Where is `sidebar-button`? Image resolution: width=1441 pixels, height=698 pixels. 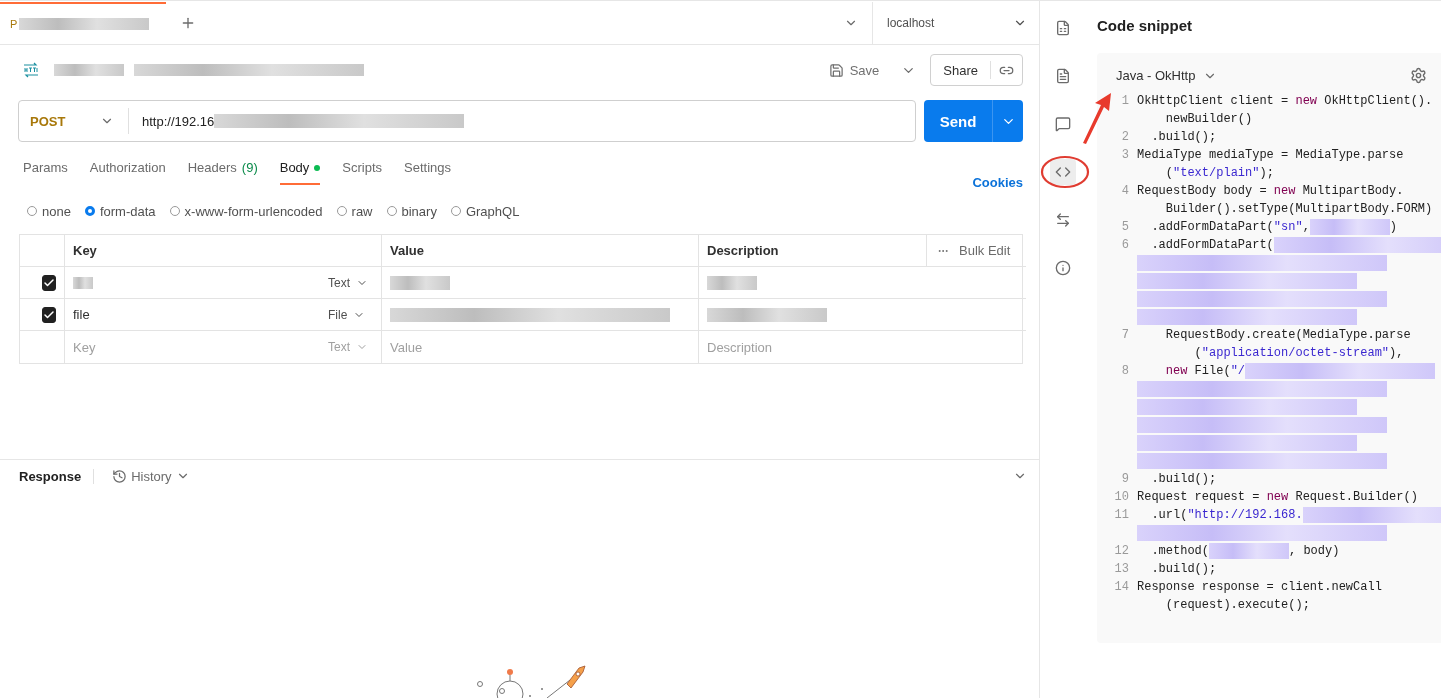
sidebar-button is located at coordinates (1062, 172).